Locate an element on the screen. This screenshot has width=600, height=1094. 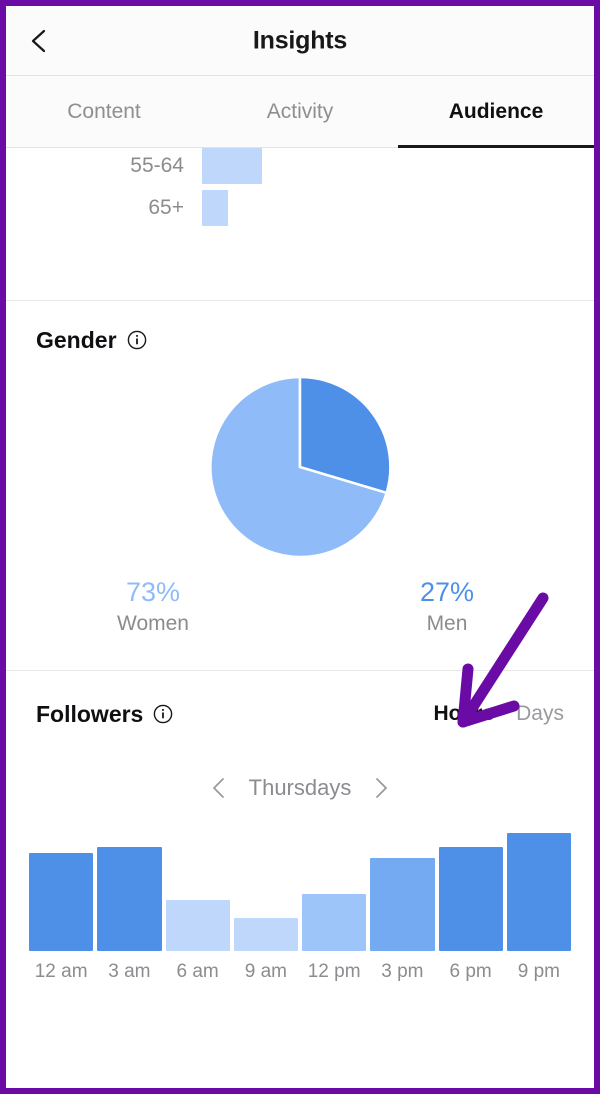
legend-women: 73% Women is located at coordinates (153, 606).